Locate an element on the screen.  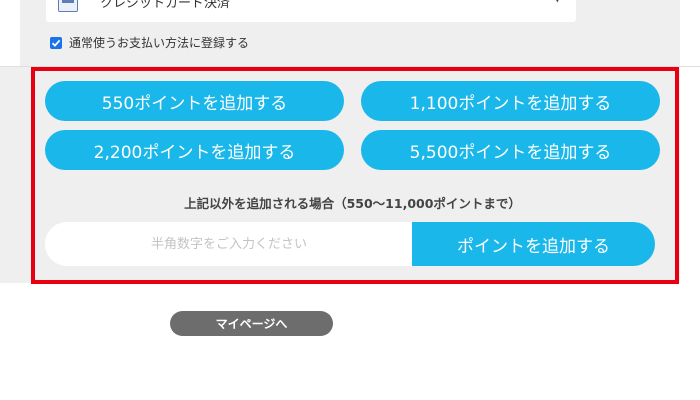
panel-edge-right is located at coordinates (690, 33).